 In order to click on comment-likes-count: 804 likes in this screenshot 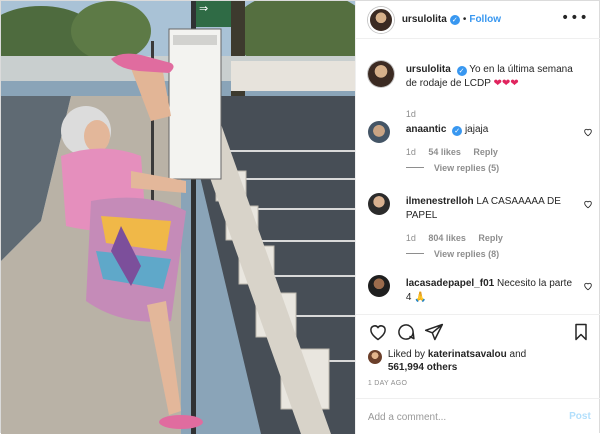, I will do `click(447, 238)`.